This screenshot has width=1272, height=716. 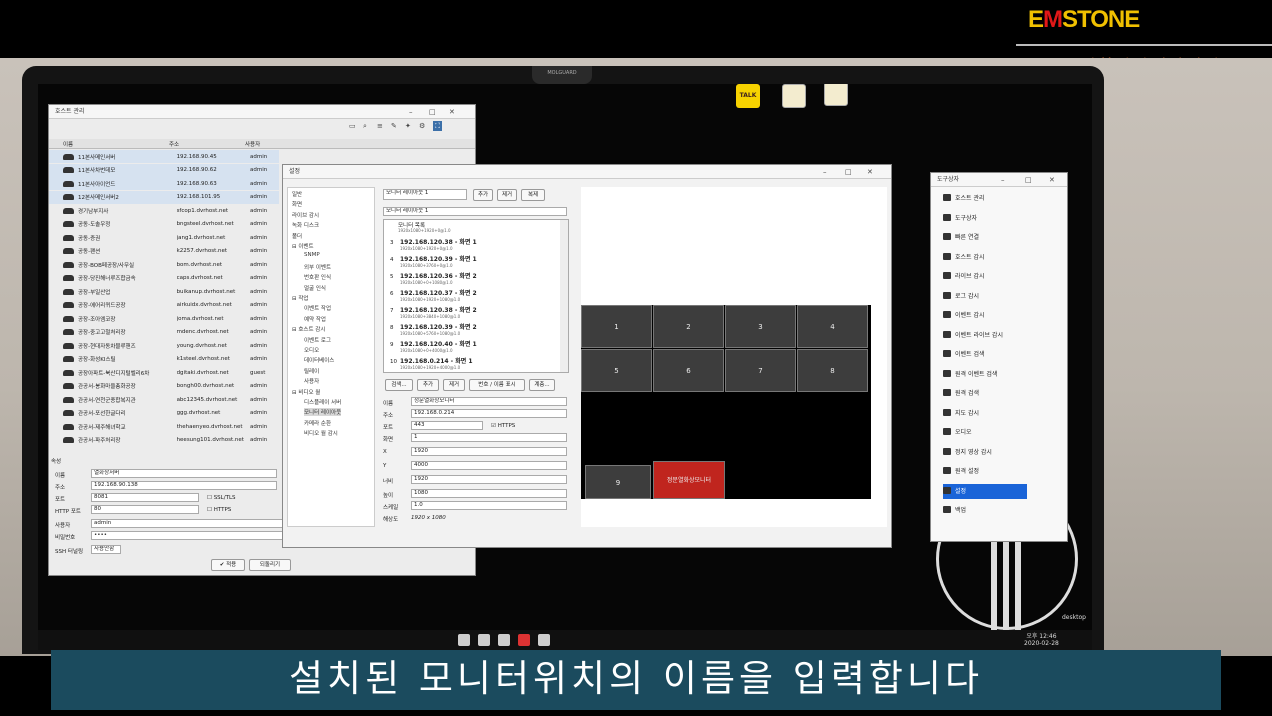 What do you see at coordinates (260, 144) in the screenshot?
I see `column-user: 사용자` at bounding box center [260, 144].